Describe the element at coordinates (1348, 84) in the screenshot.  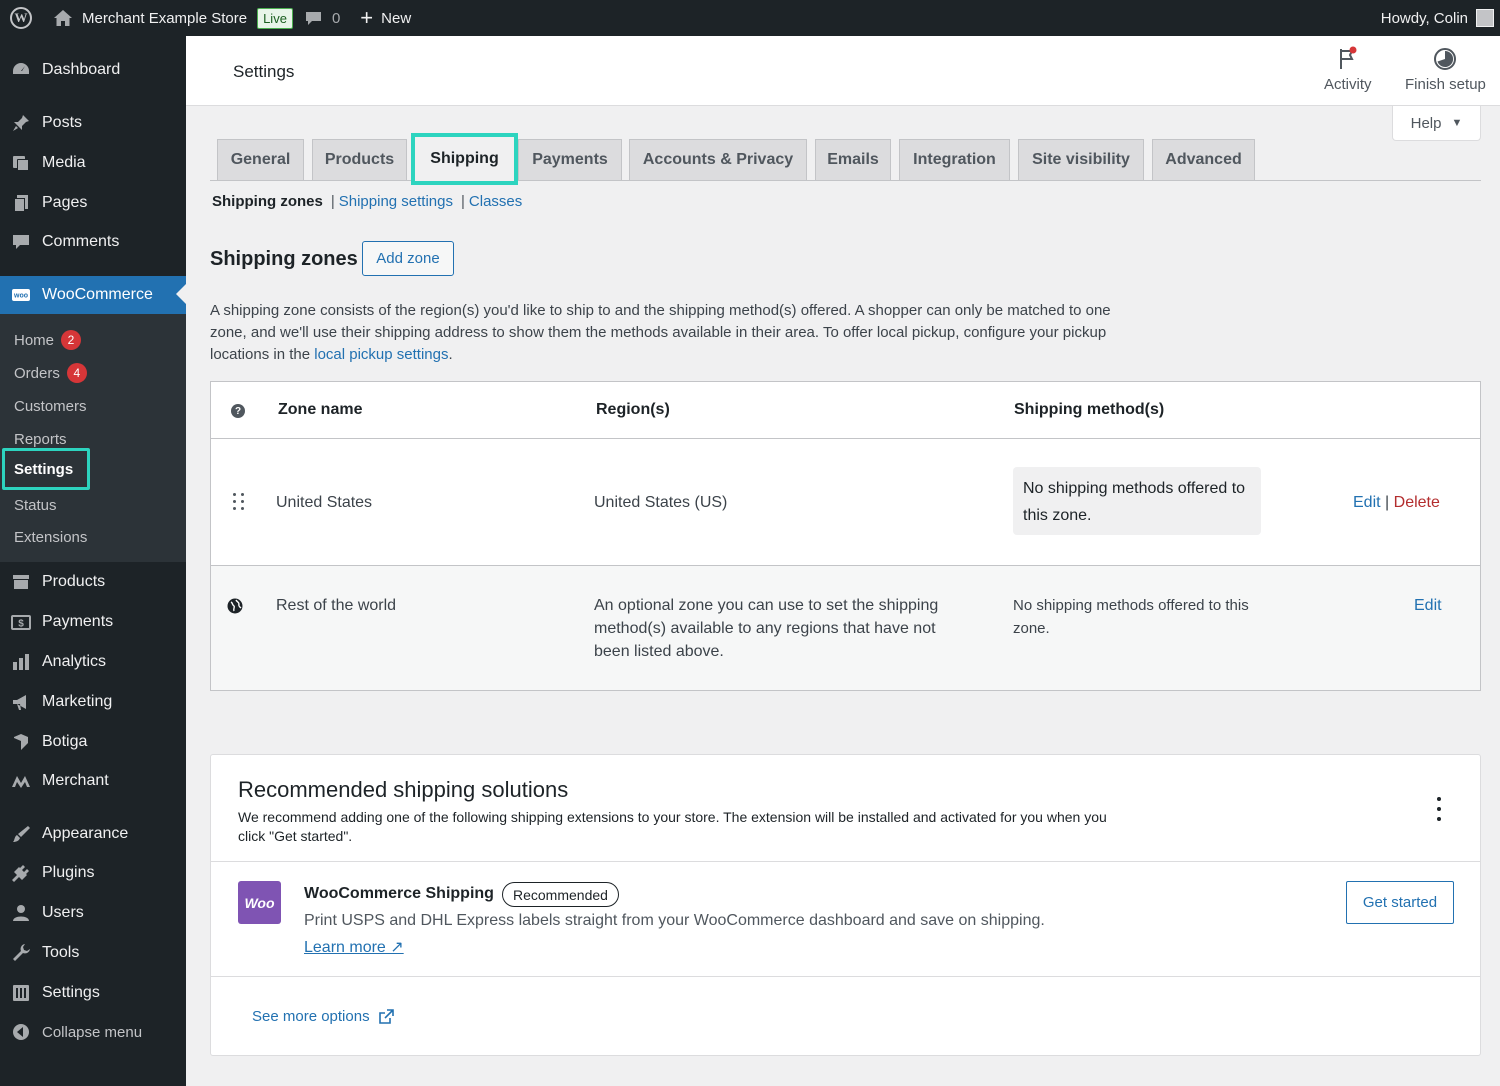
I see `activity-label: Activity` at that location.